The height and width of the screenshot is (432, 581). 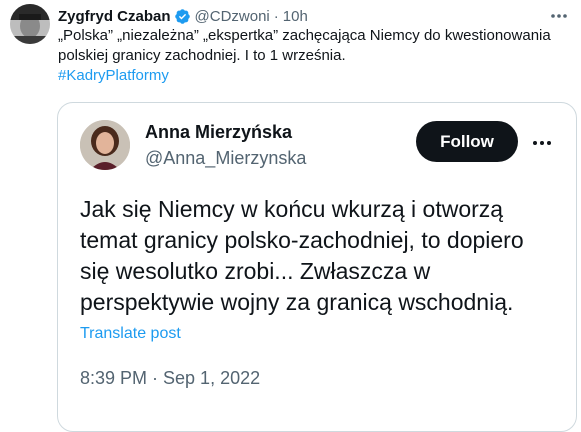 What do you see at coordinates (225, 158) in the screenshot?
I see `quoted-author-handle: @Anna_Mierzynska` at bounding box center [225, 158].